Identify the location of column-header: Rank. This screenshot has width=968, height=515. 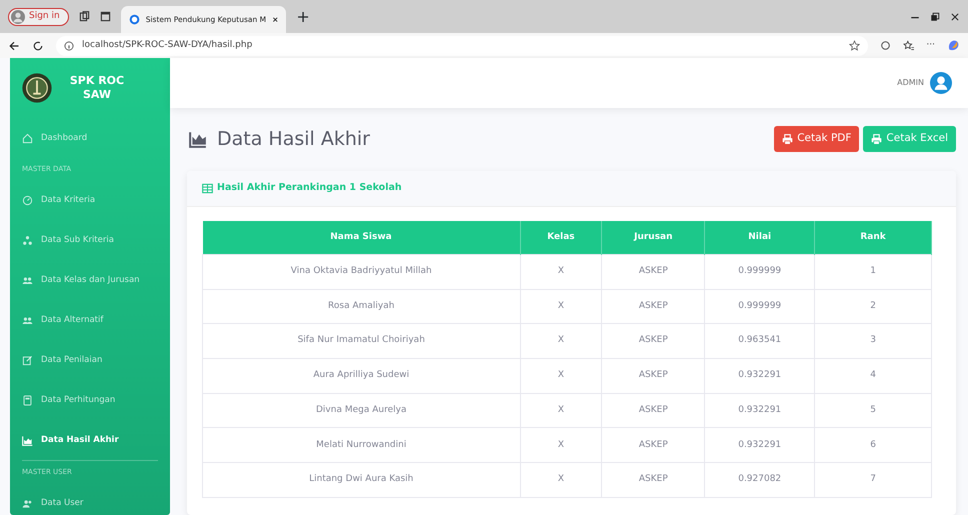
(873, 237).